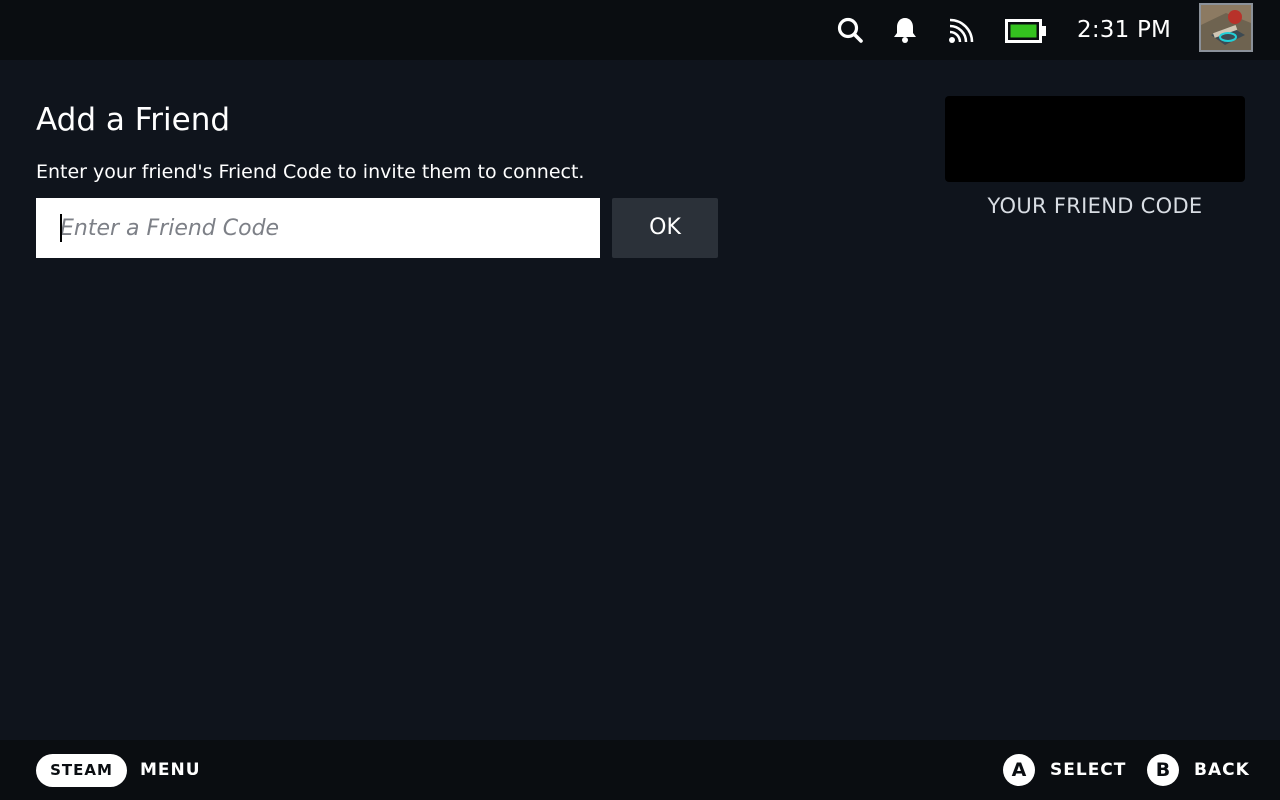 This screenshot has width=1280, height=800. Describe the element at coordinates (318, 228) in the screenshot. I see `friend-code-input` at that location.